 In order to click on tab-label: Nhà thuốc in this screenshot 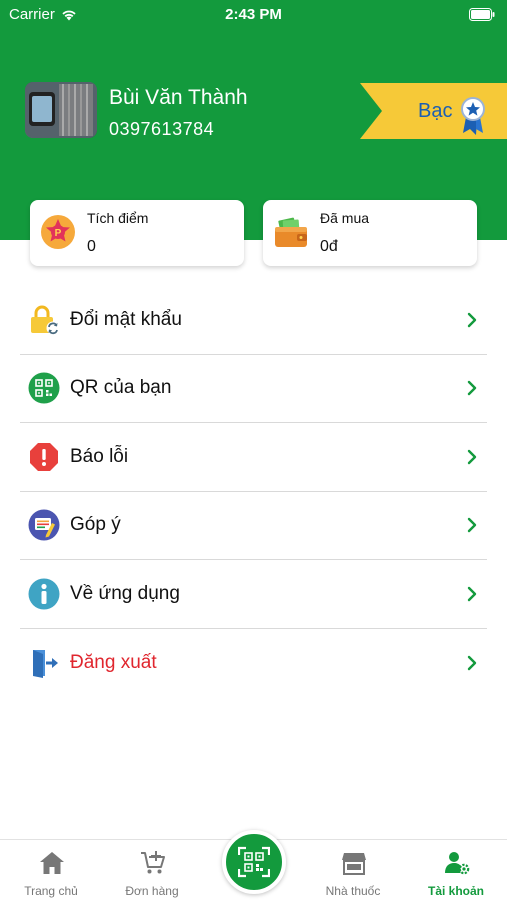, I will do `click(353, 891)`.